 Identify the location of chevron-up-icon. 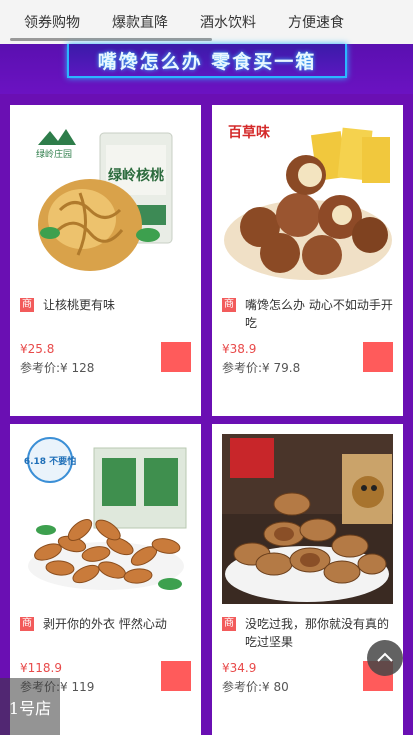
(385, 657).